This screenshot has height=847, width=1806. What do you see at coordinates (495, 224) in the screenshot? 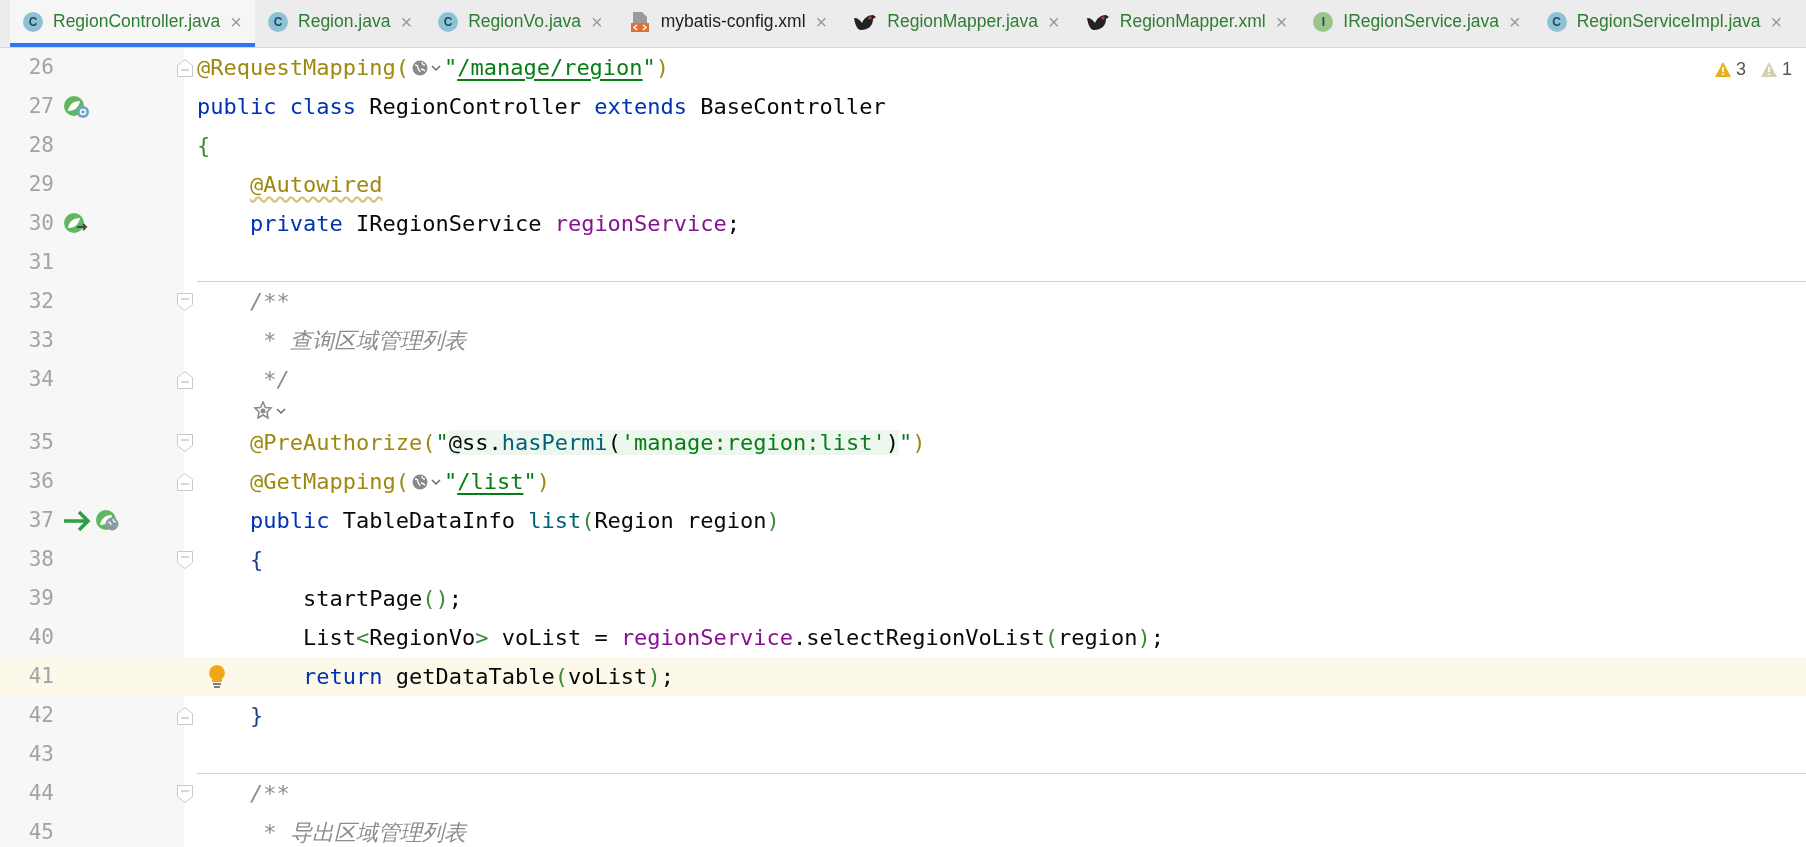
I see `code-line: private IRegionService regionService;` at bounding box center [495, 224].